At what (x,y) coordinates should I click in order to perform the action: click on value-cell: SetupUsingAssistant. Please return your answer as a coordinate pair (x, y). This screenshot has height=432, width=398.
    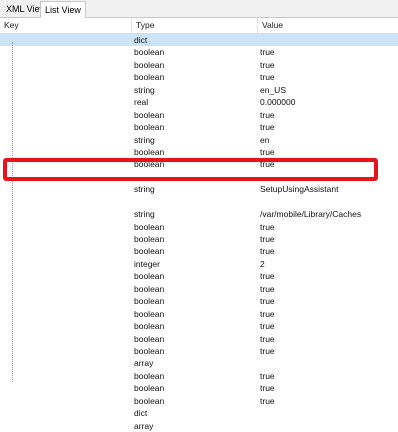
    Looking at the image, I should click on (299, 189).